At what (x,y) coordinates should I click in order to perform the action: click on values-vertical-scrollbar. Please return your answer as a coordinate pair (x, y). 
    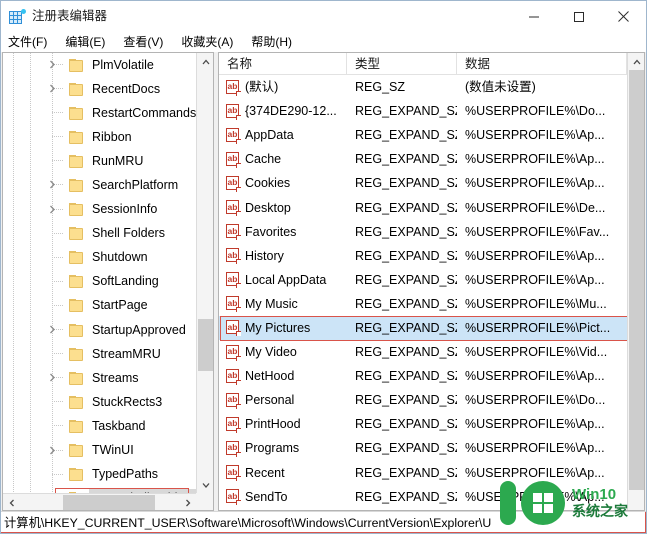
    Looking at the image, I should click on (635, 281).